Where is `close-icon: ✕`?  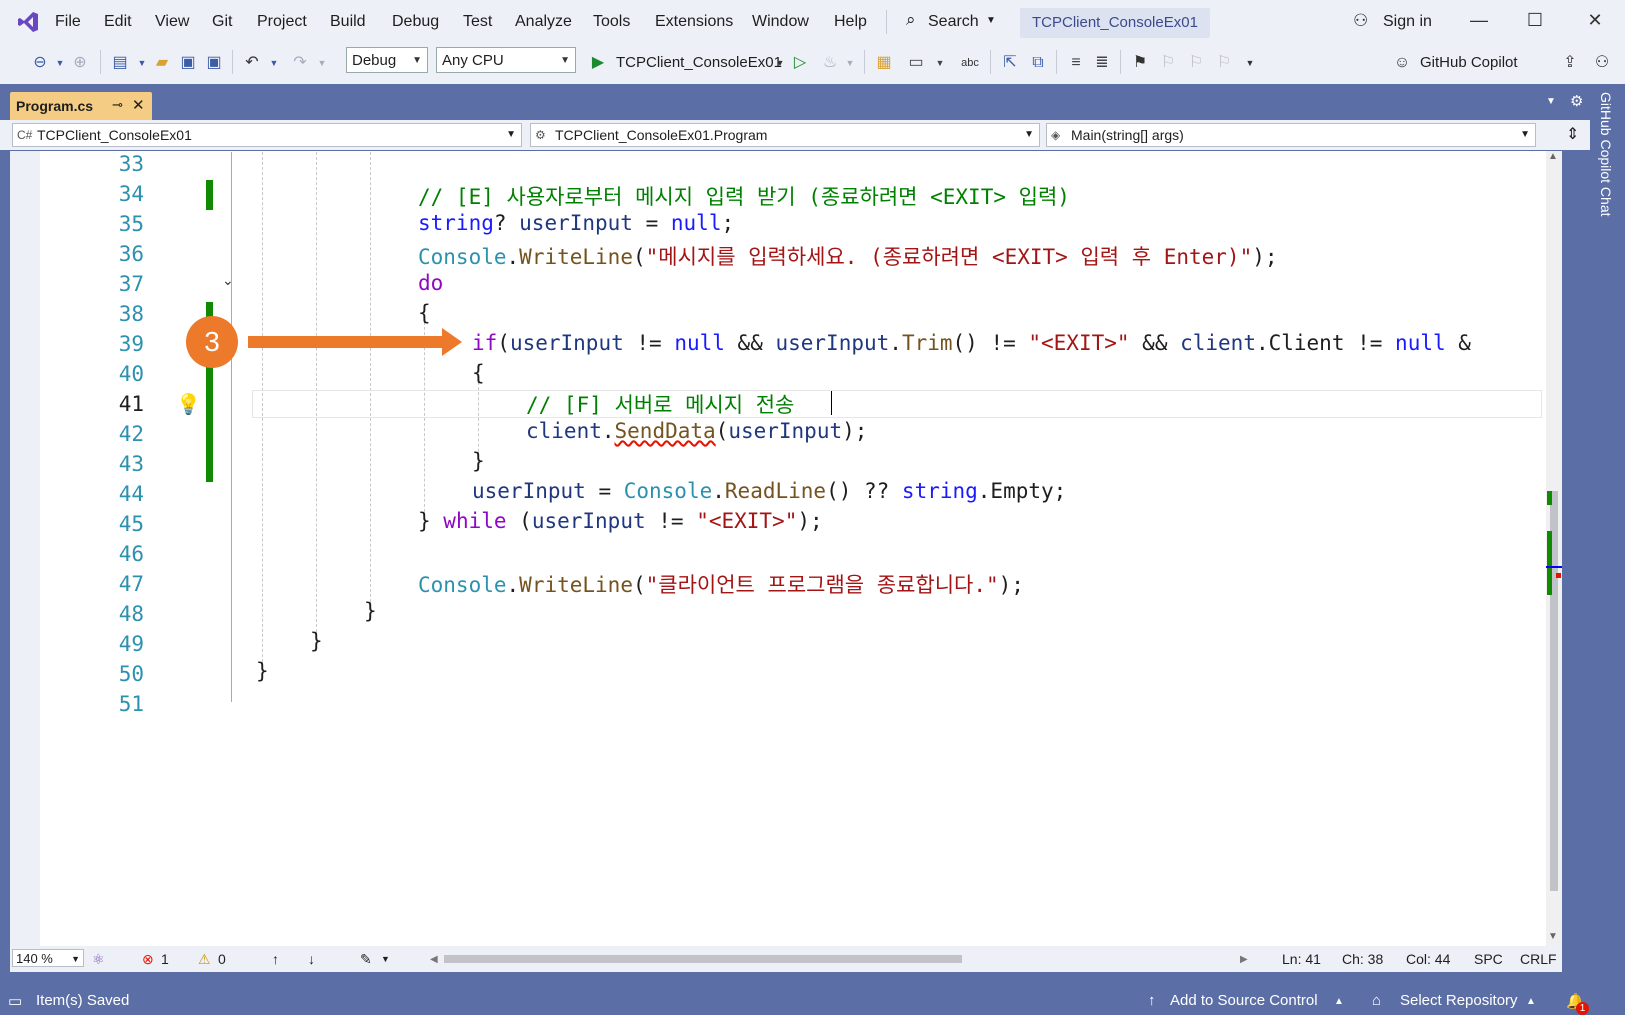 close-icon: ✕ is located at coordinates (138, 105).